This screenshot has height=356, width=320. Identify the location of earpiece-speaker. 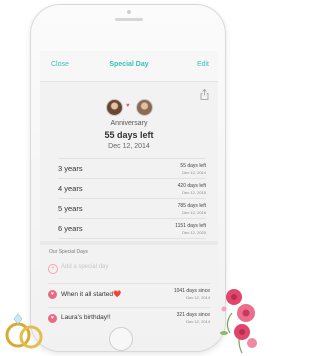
(129, 19).